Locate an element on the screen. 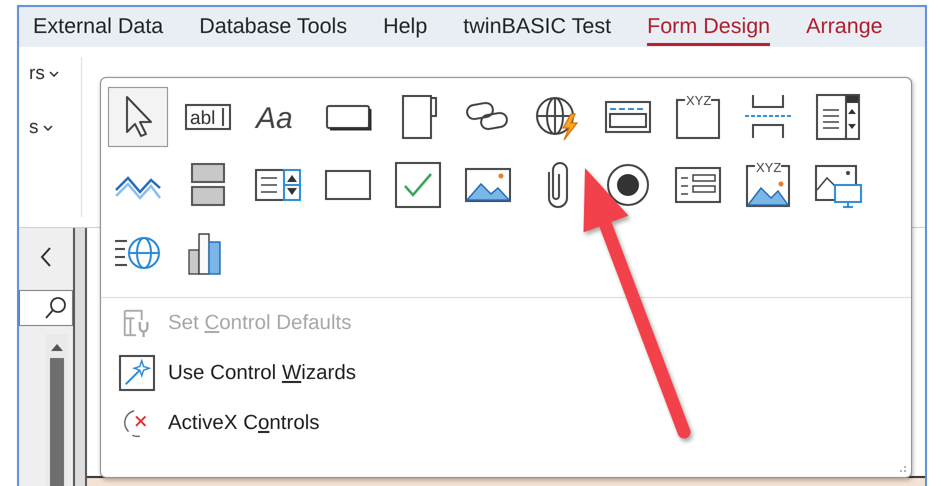  ribbon-tab: Help is located at coordinates (405, 27).